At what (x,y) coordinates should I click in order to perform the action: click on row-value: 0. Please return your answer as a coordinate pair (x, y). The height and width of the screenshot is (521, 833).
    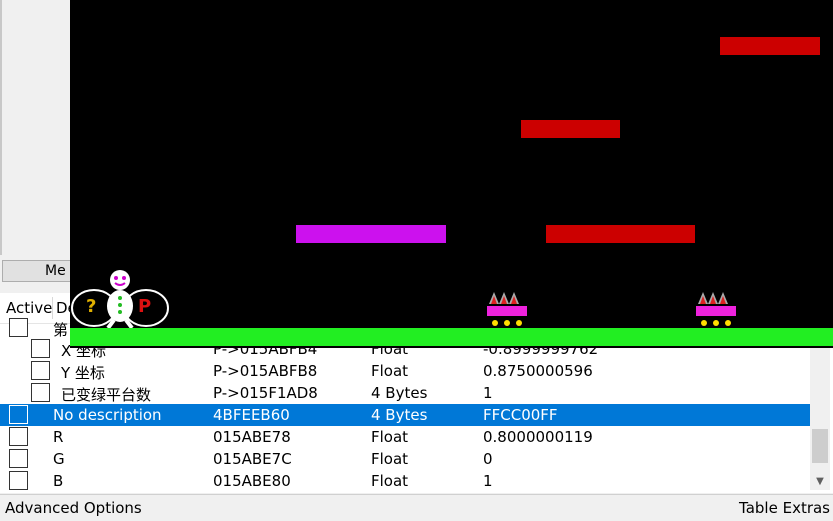
    Looking at the image, I should click on (488, 459).